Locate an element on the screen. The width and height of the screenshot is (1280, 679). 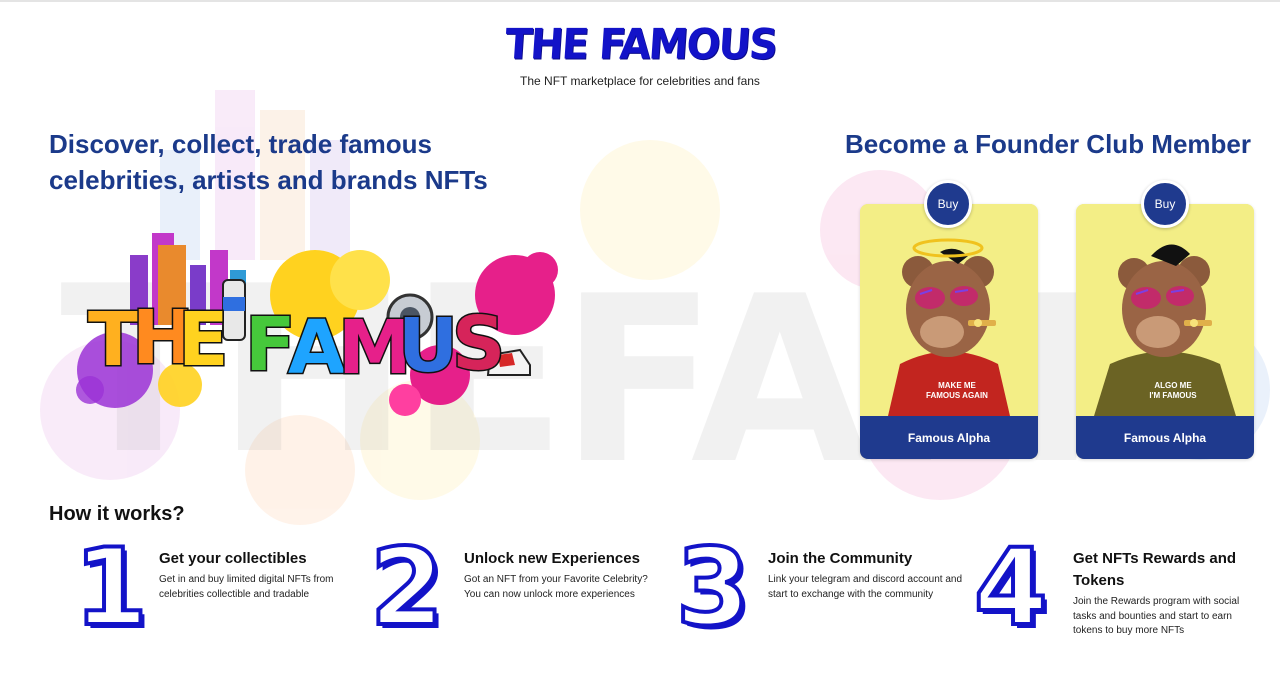
step-title: Join the Community is located at coordinates (840, 558).